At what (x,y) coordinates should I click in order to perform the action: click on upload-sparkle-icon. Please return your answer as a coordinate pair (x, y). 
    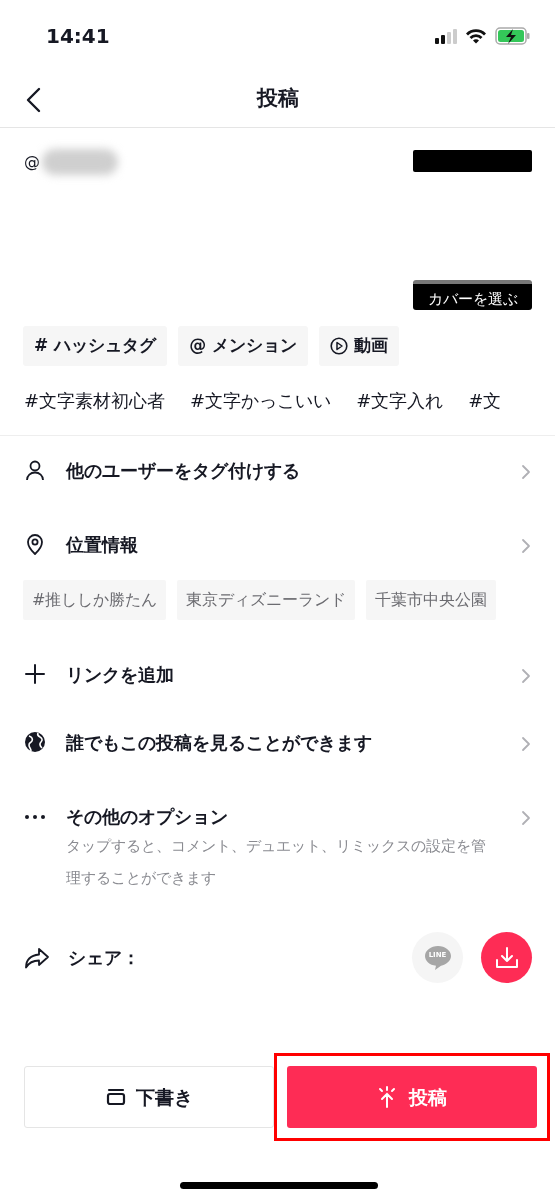
    Looking at the image, I should click on (387, 1097).